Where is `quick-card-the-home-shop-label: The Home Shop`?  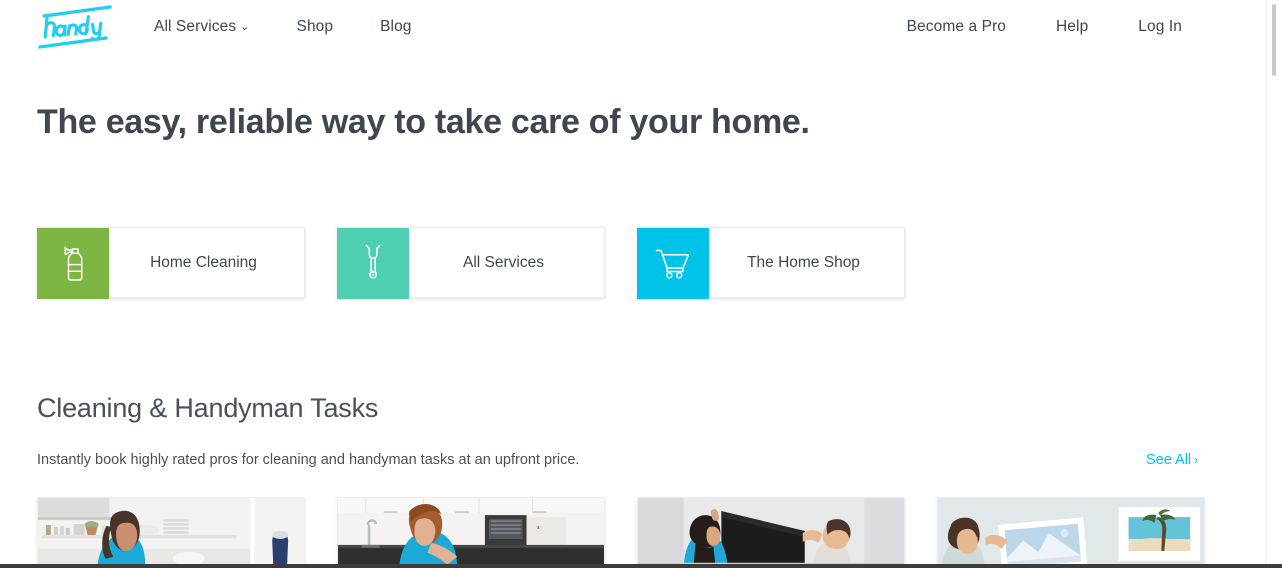
quick-card-the-home-shop-label: The Home Shop is located at coordinates (803, 262).